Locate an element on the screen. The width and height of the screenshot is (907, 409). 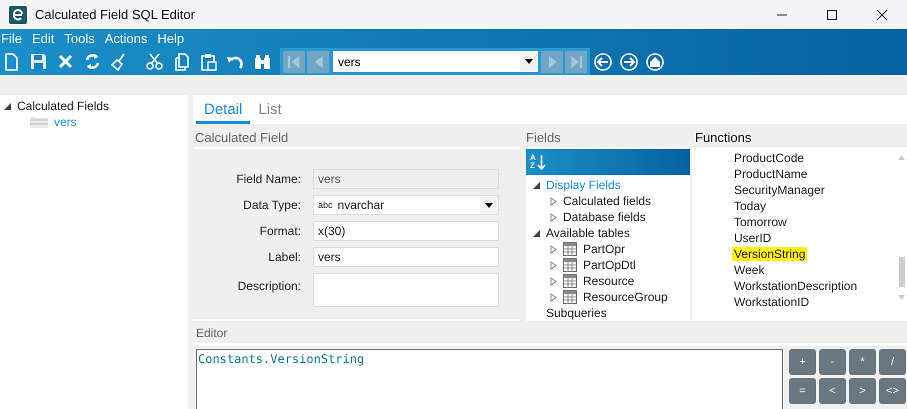
function-item: Week is located at coordinates (749, 270).